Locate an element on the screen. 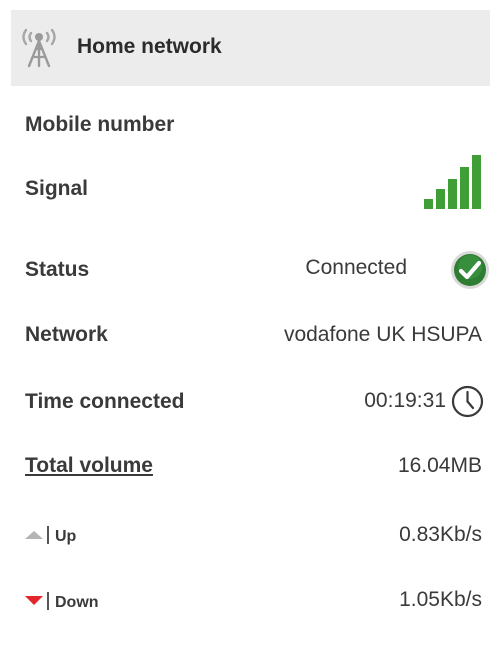 This screenshot has width=494, height=650. network-value: vodafone UK HSUPA is located at coordinates (382, 334).